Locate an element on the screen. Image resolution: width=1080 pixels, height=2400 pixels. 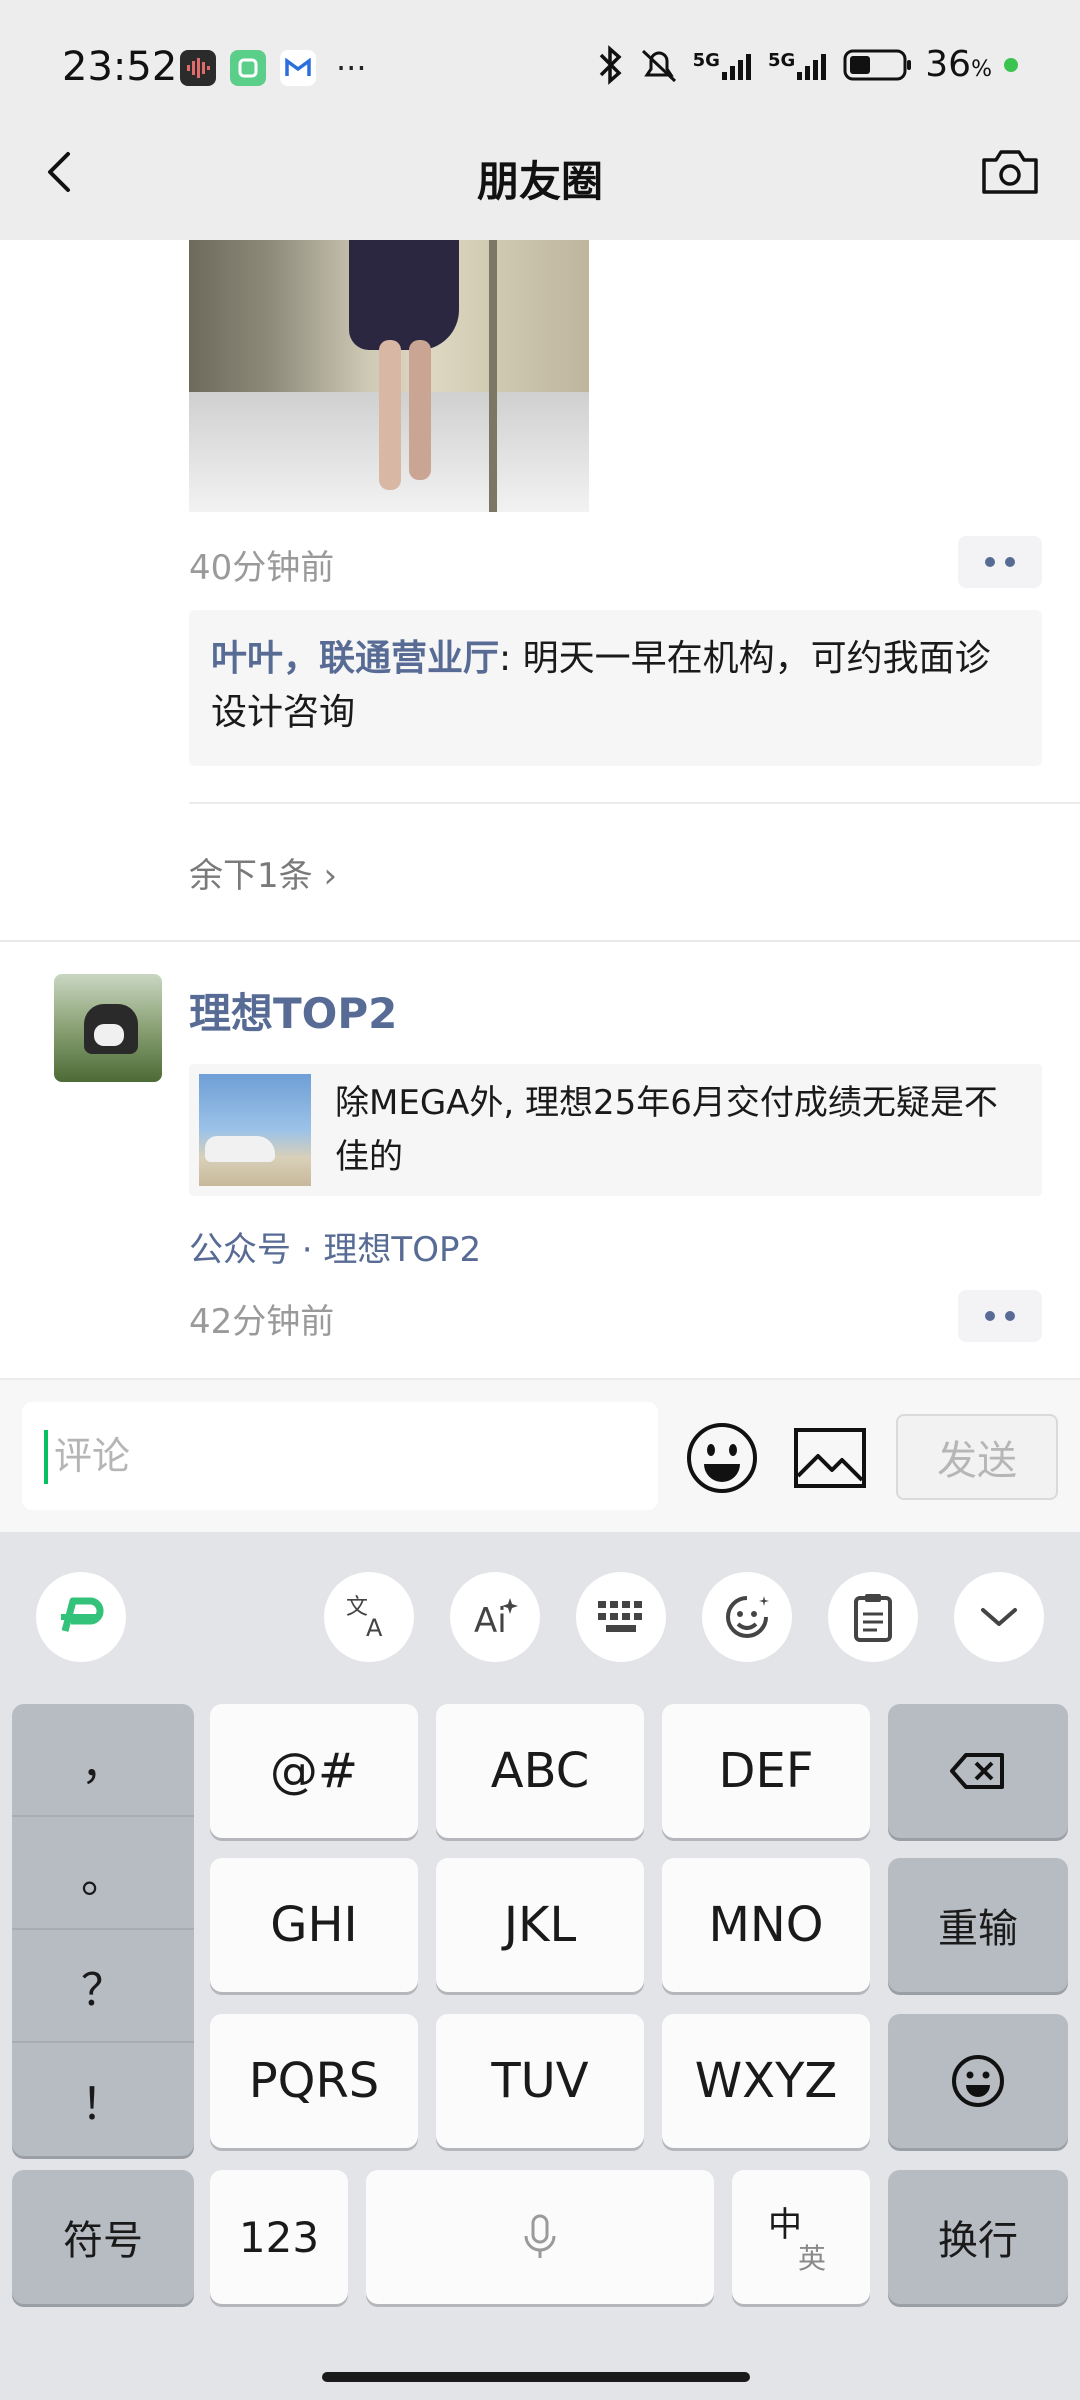
clipboard-icon is located at coordinates (873, 1617).